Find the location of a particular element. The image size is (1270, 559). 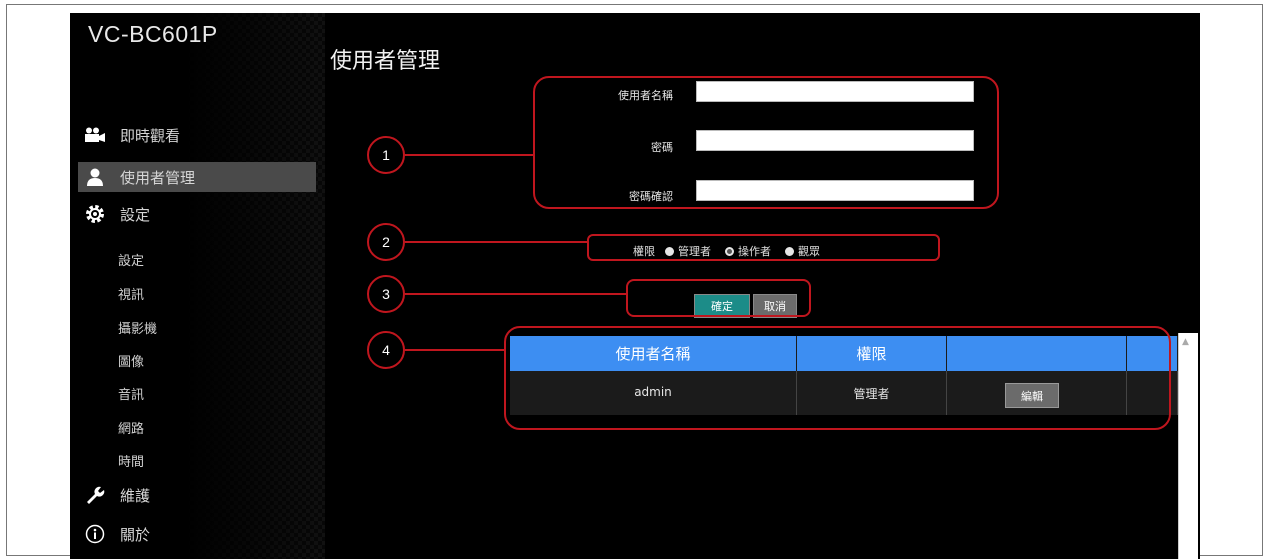

password-confirm-input is located at coordinates (835, 190).